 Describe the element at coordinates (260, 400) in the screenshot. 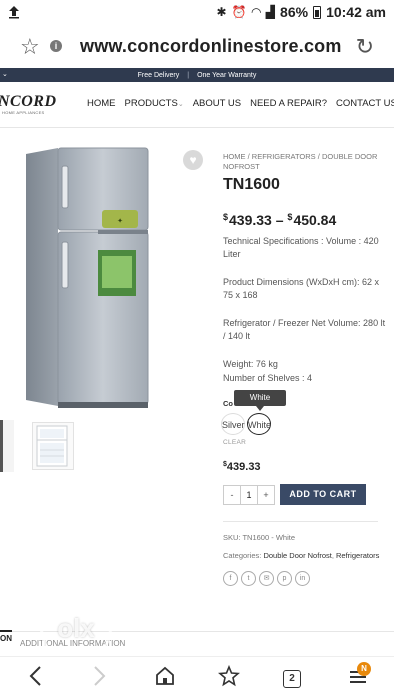

I see `swatch-tooltip: White` at that location.